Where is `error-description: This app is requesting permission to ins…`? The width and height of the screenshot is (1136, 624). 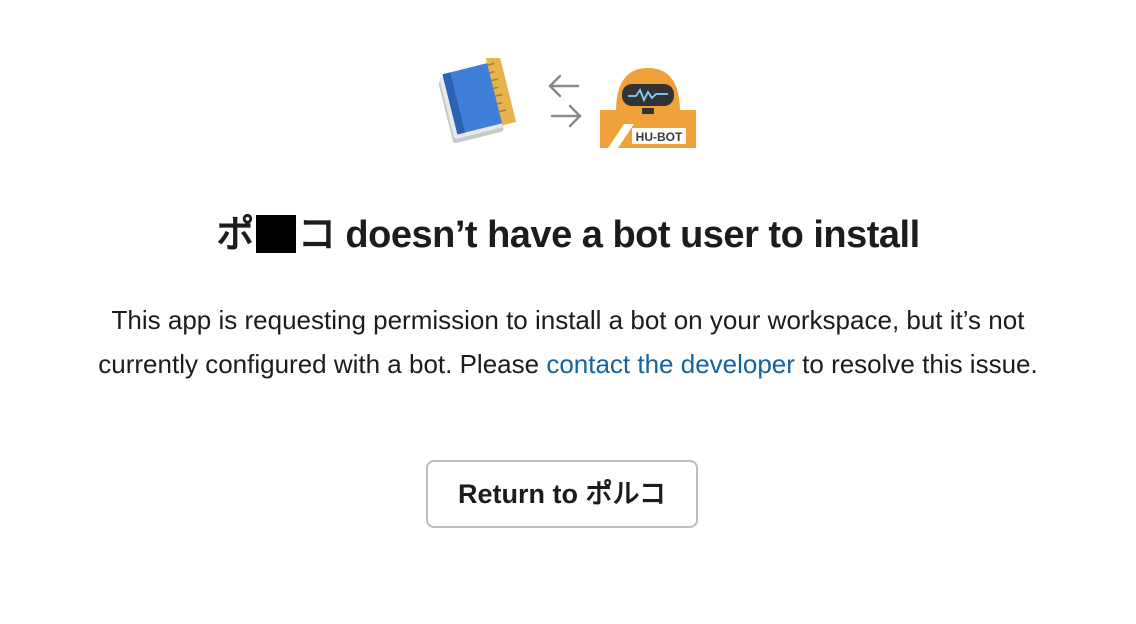
error-description: This app is requesting permission to ins… is located at coordinates (568, 342).